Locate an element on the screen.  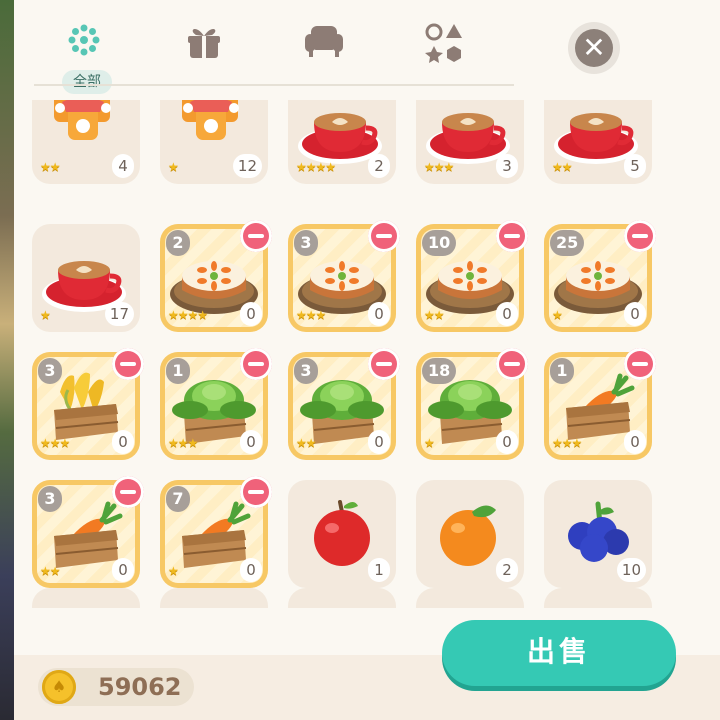
sell-button: 出售 is located at coordinates (559, 653).